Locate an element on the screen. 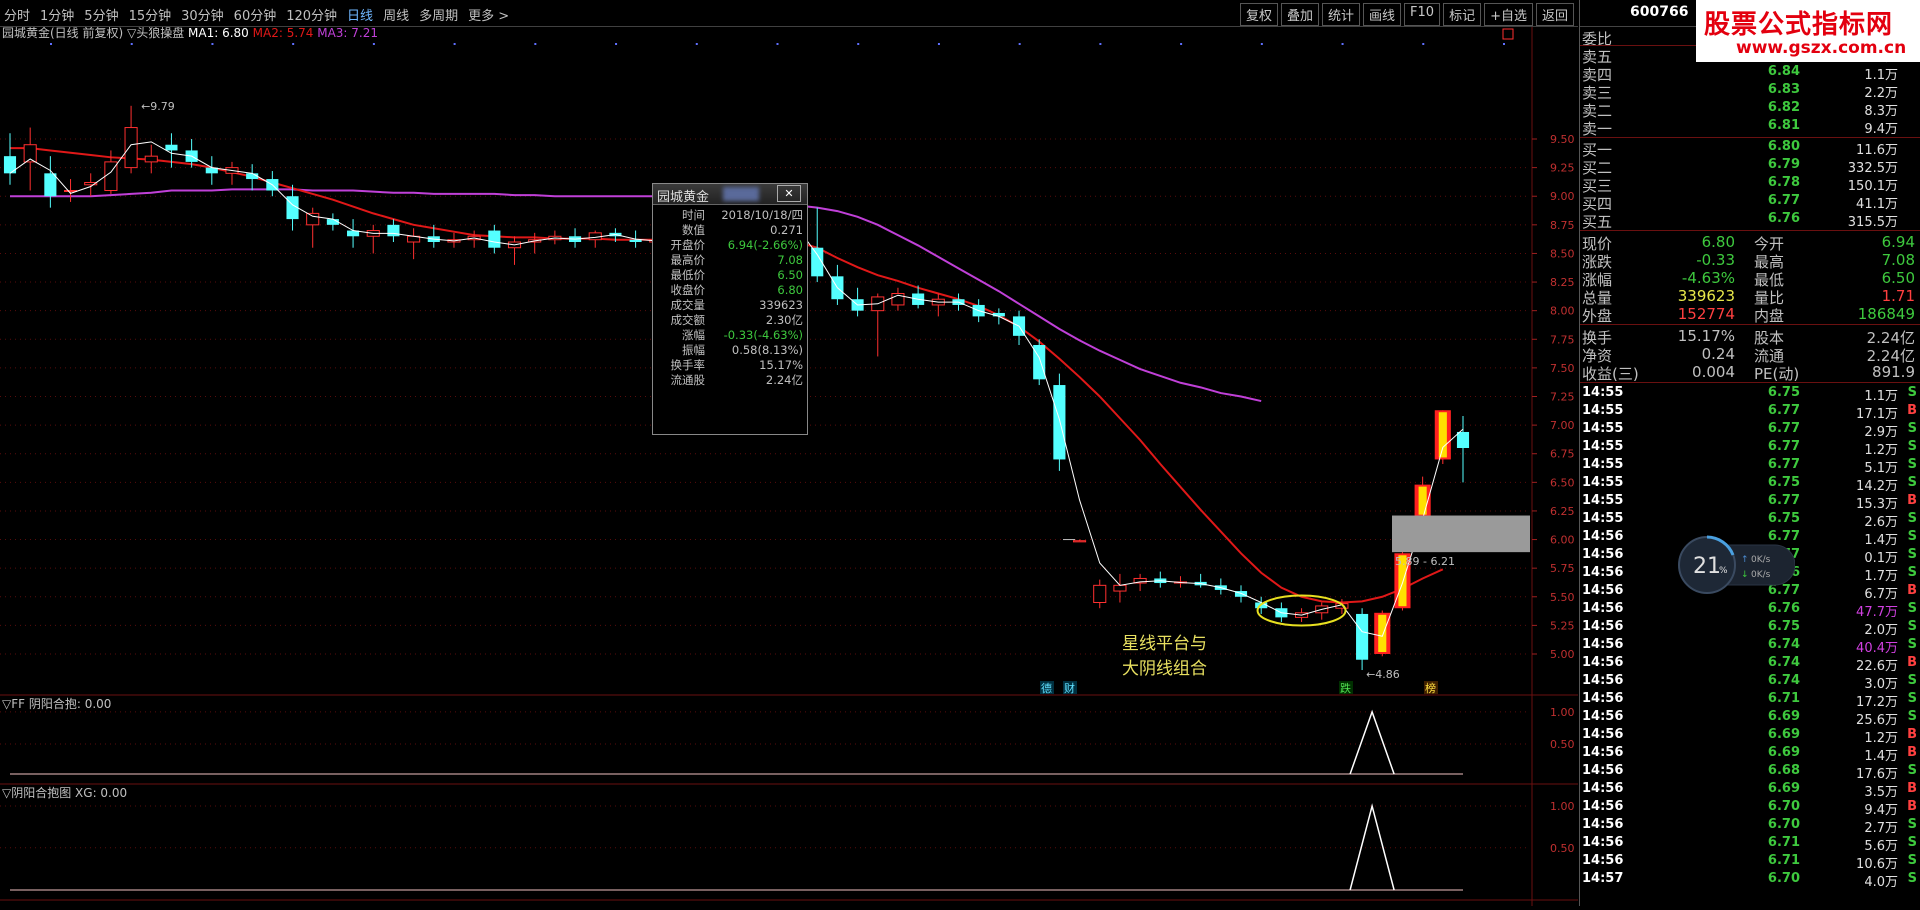  data-window-key: 成交额 is located at coordinates (688, 320).